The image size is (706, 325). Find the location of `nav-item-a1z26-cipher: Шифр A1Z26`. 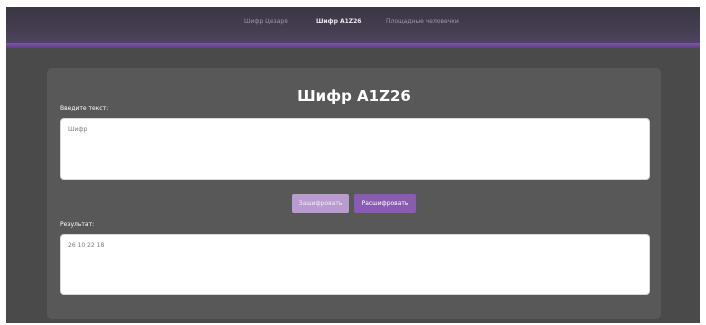

nav-item-a1z26-cipher: Шифр A1Z26 is located at coordinates (338, 21).